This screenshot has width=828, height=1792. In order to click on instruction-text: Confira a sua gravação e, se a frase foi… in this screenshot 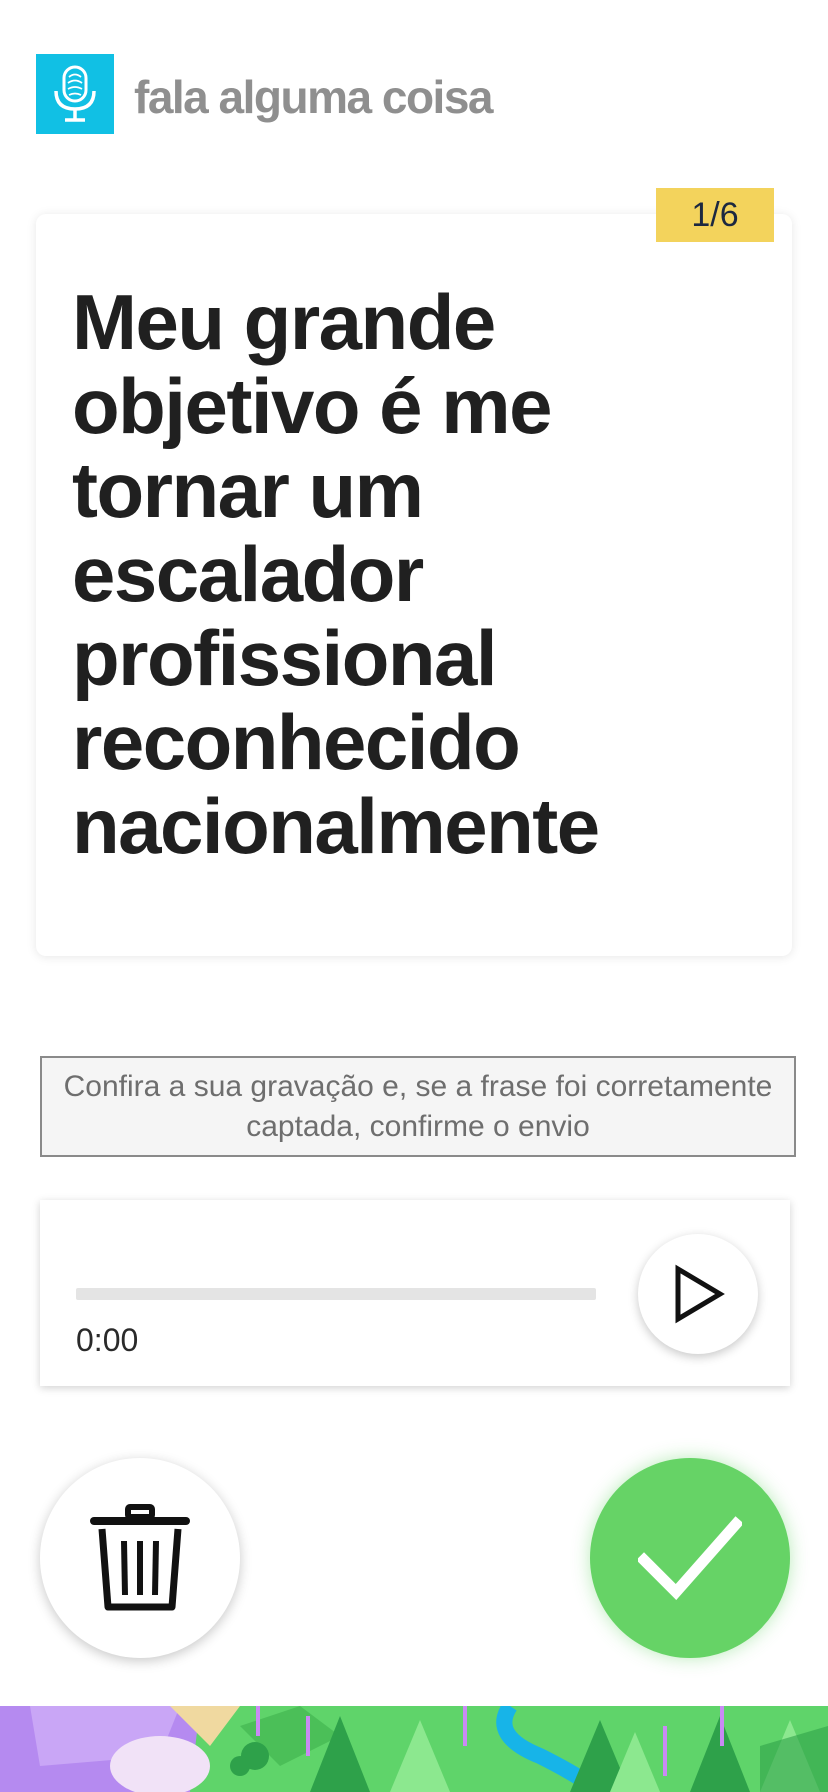, I will do `click(418, 1106)`.